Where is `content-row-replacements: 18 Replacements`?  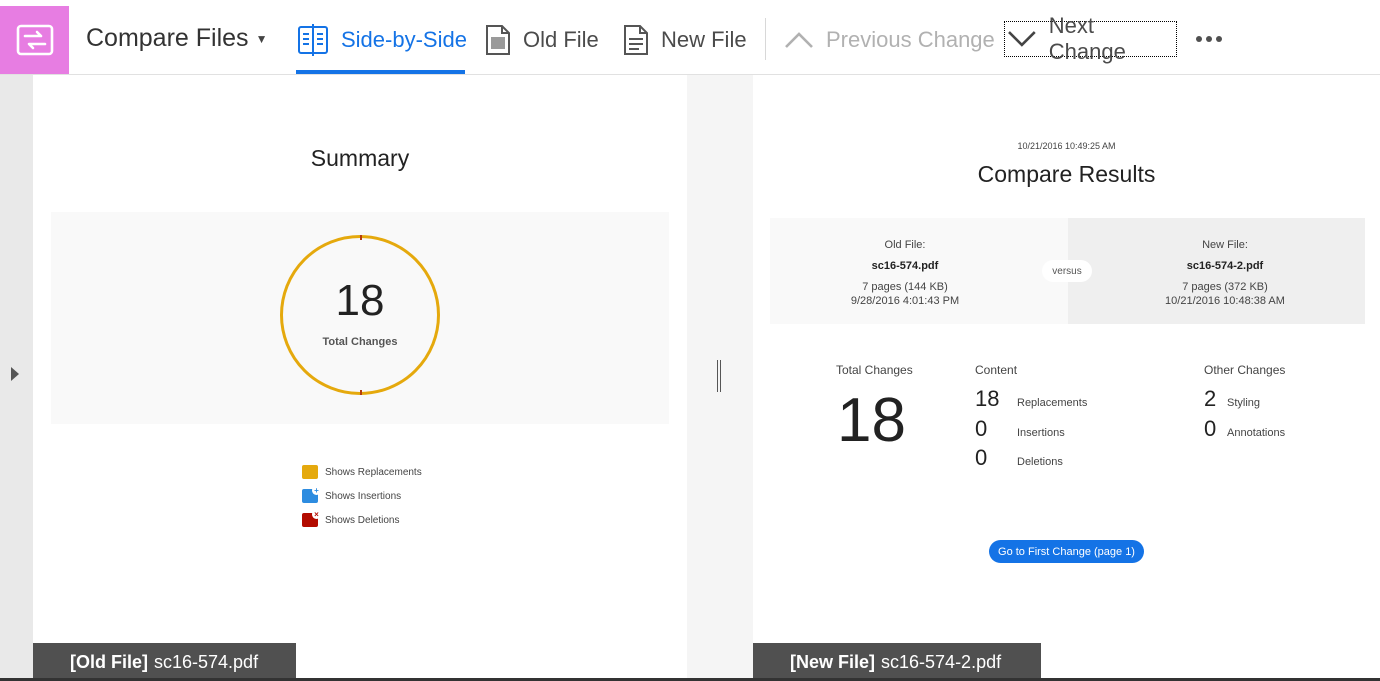 content-row-replacements: 18 Replacements is located at coordinates (1031, 399).